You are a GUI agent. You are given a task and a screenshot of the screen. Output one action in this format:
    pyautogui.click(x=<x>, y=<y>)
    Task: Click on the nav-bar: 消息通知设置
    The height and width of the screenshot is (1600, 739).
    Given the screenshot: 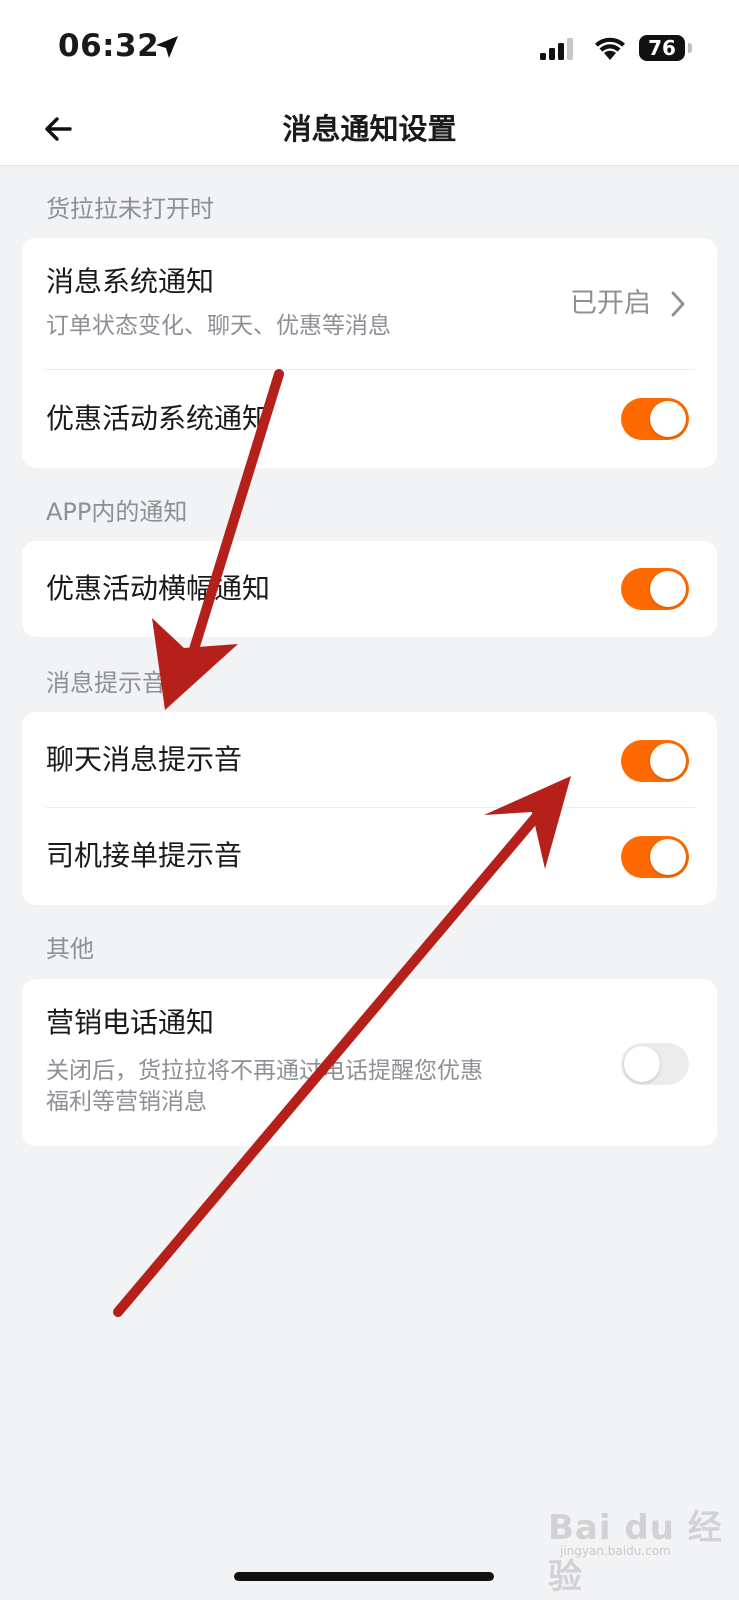 What is the action you would take?
    pyautogui.click(x=369, y=130)
    